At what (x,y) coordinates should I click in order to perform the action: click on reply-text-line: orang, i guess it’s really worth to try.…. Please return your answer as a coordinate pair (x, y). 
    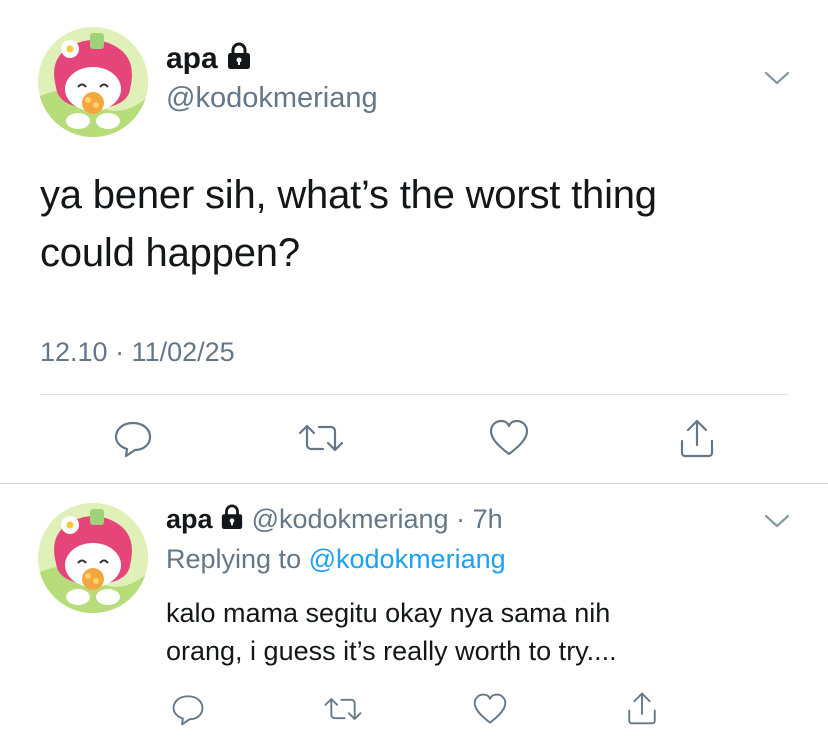
    Looking at the image, I should click on (391, 651).